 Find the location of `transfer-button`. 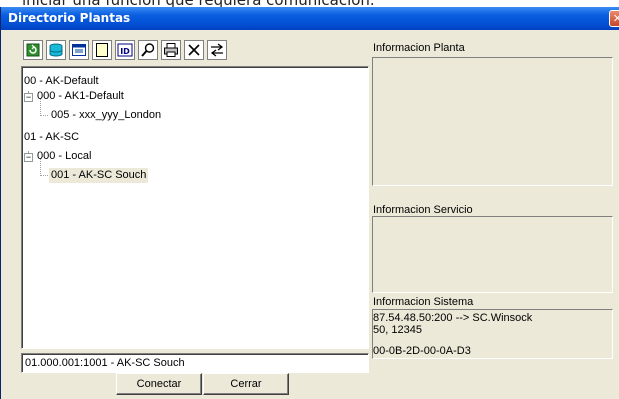

transfer-button is located at coordinates (217, 50).